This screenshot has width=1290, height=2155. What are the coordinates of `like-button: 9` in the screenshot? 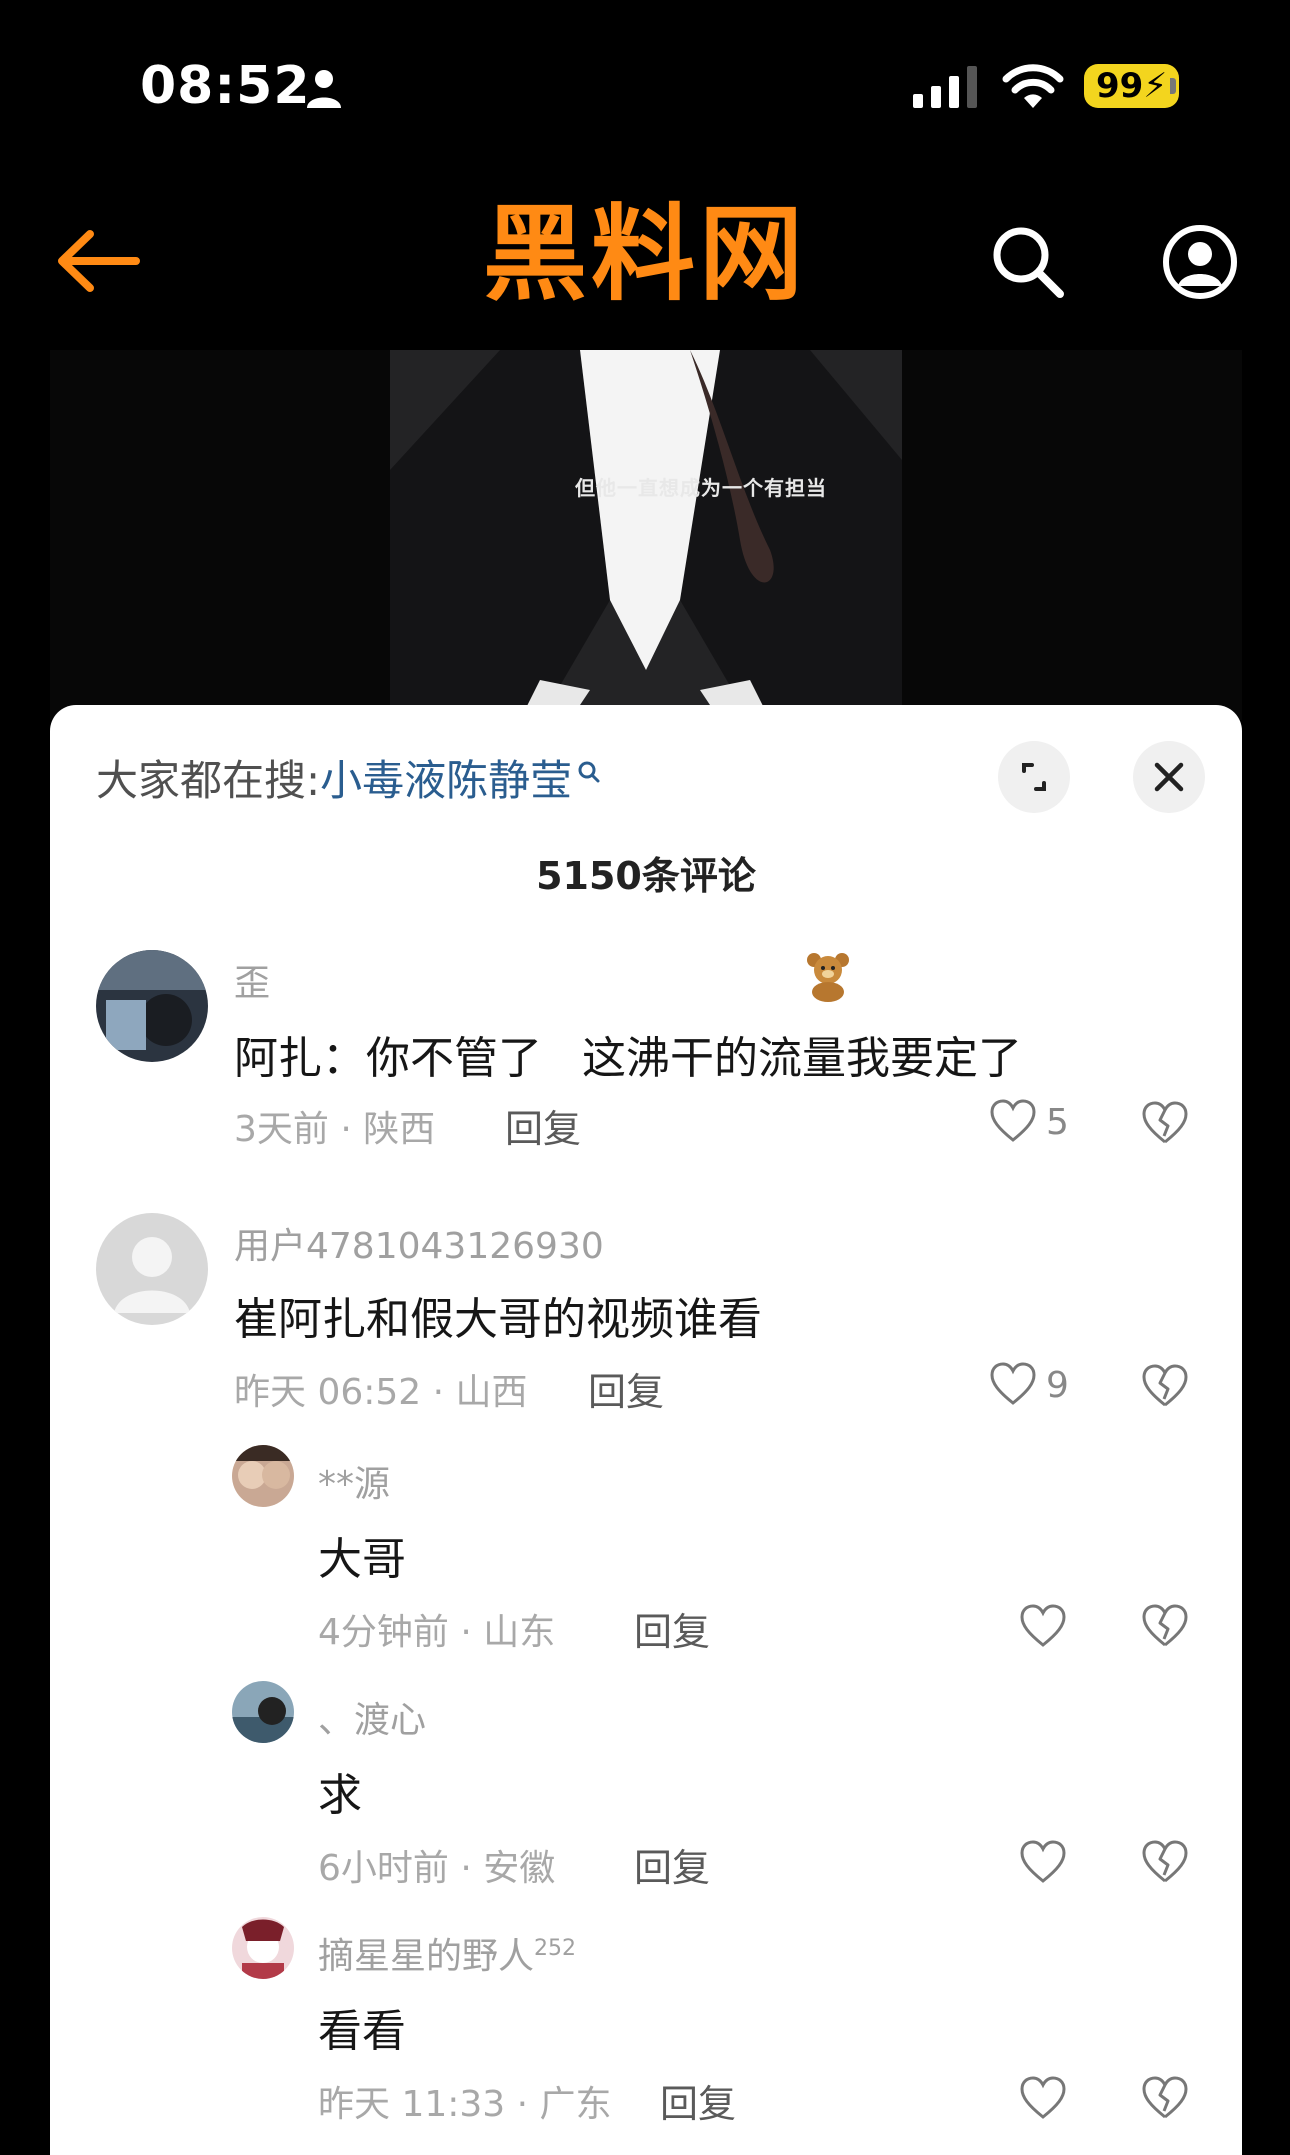 It's located at (1038, 1385).